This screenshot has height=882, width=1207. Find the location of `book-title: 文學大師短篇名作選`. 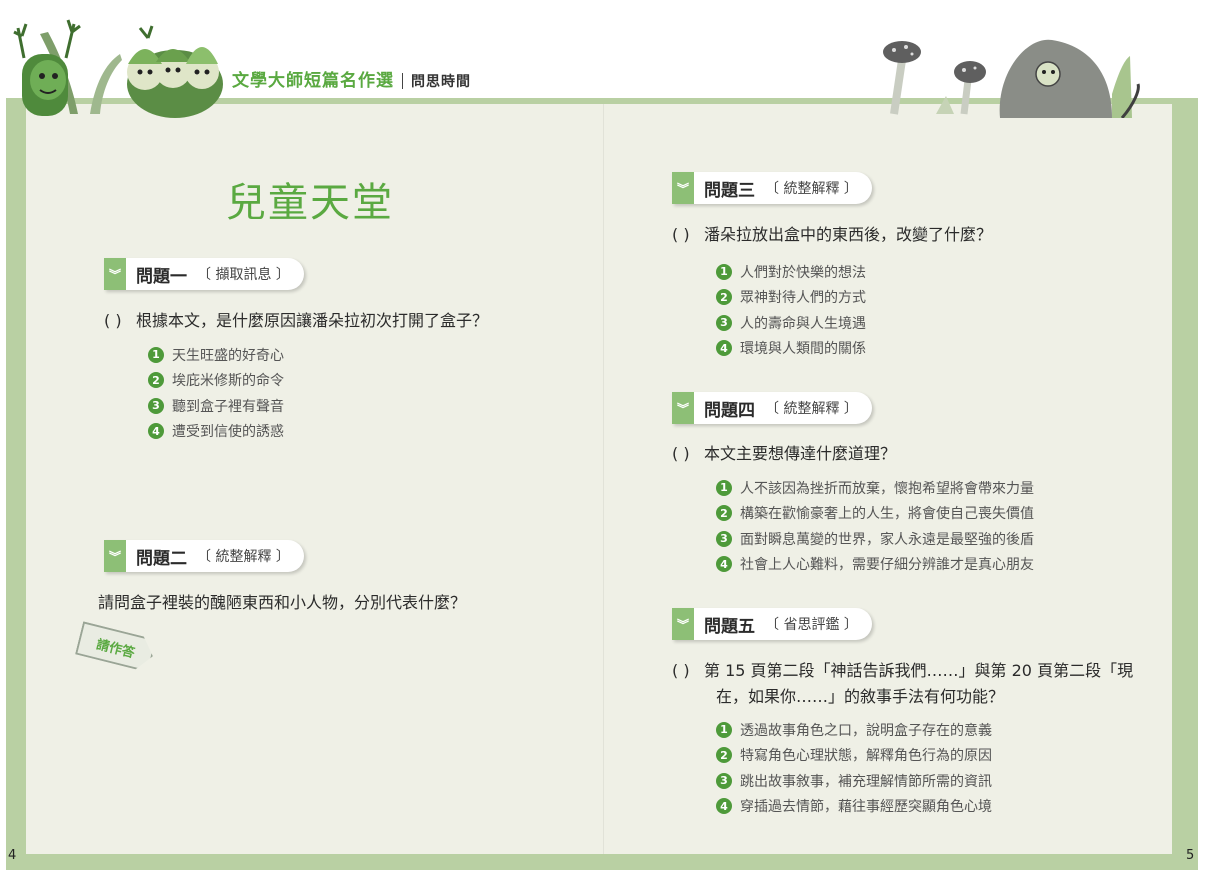

book-title: 文學大師短篇名作選 is located at coordinates (313, 81).